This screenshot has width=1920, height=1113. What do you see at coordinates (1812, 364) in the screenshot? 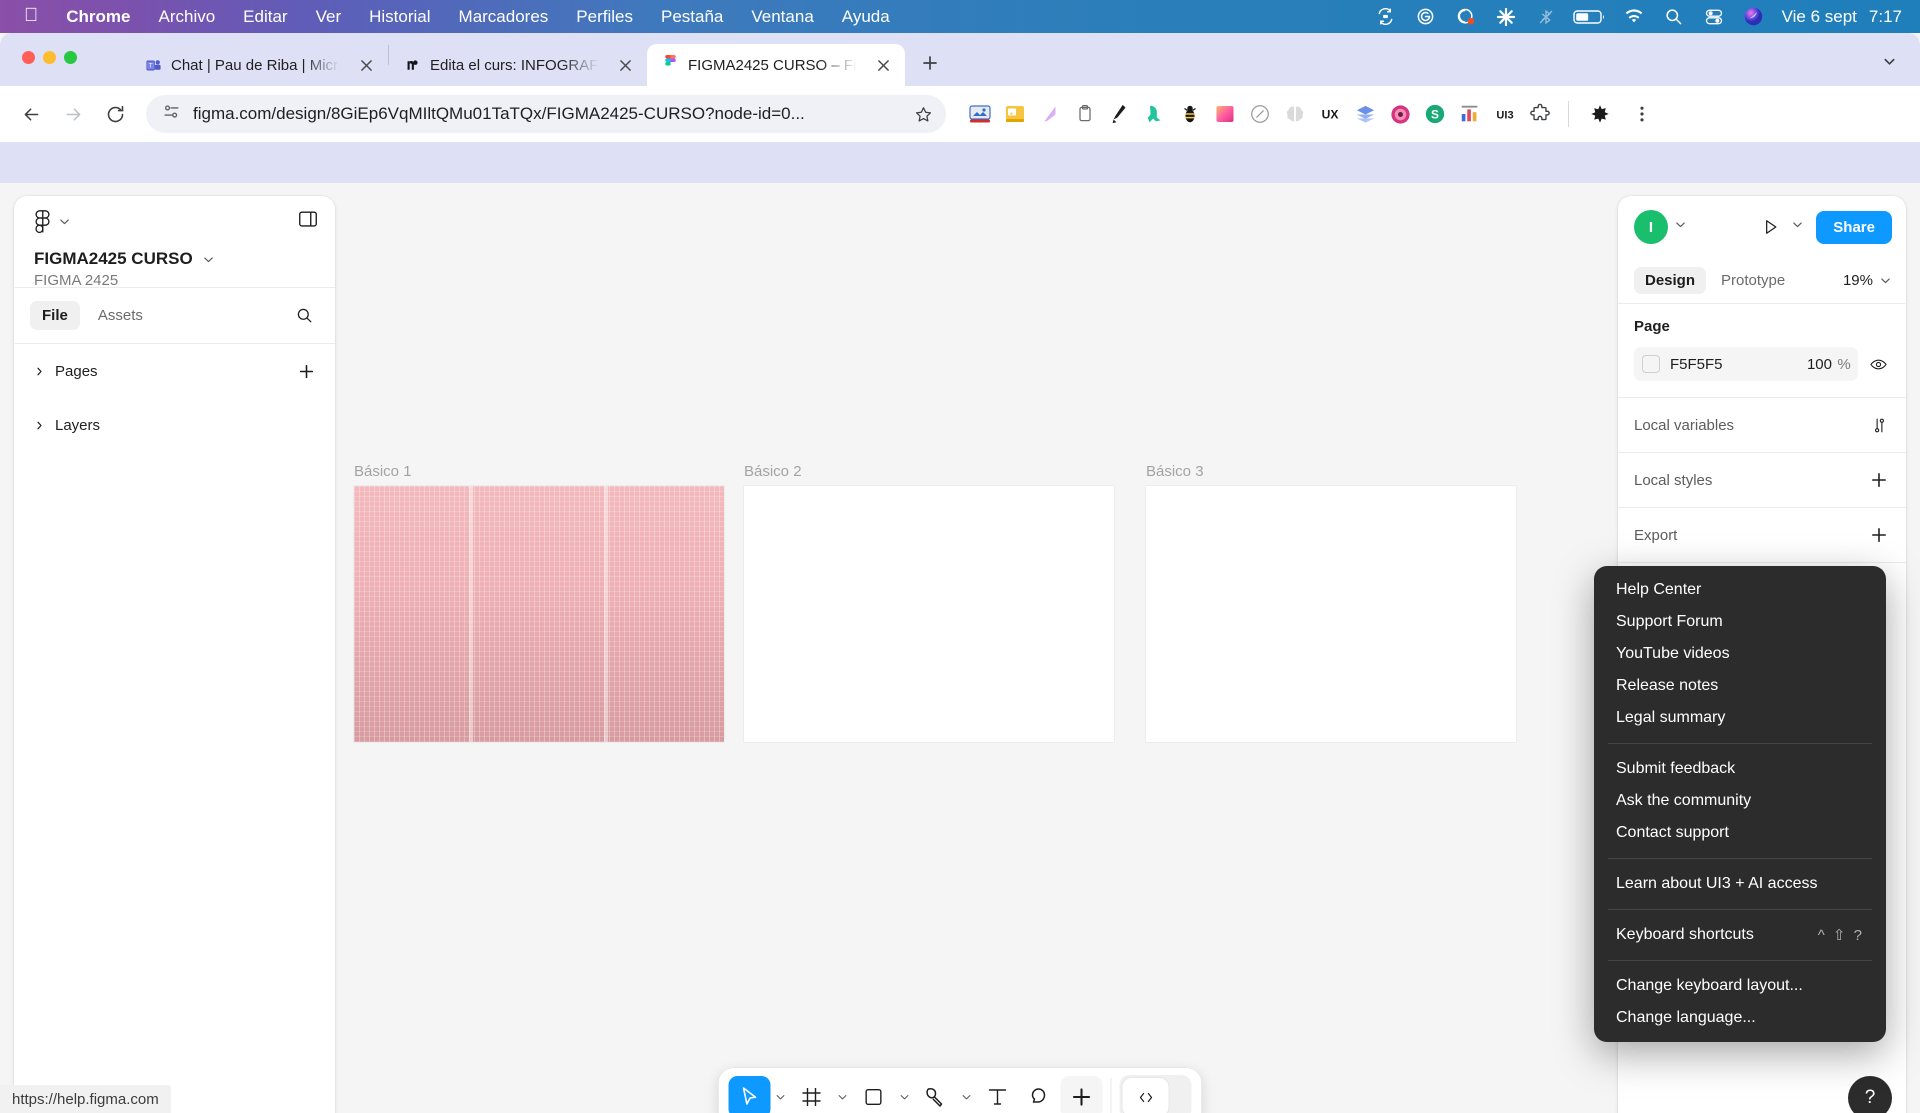
I see `page-opacity-value: 100` at bounding box center [1812, 364].